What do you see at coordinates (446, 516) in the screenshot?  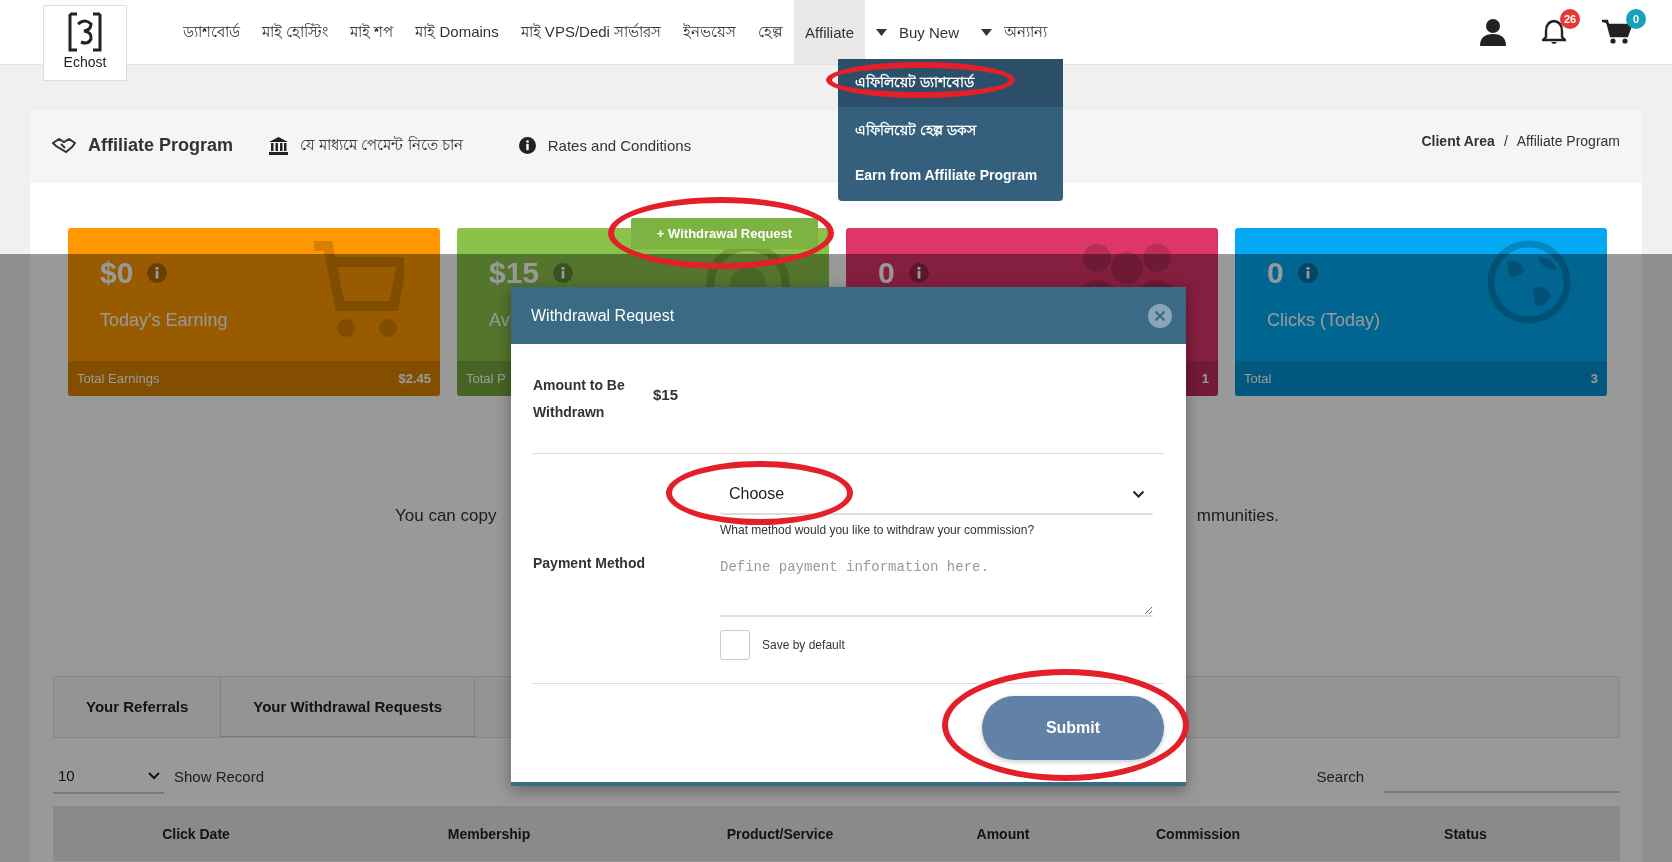 I see `intro-text: You can copy` at bounding box center [446, 516].